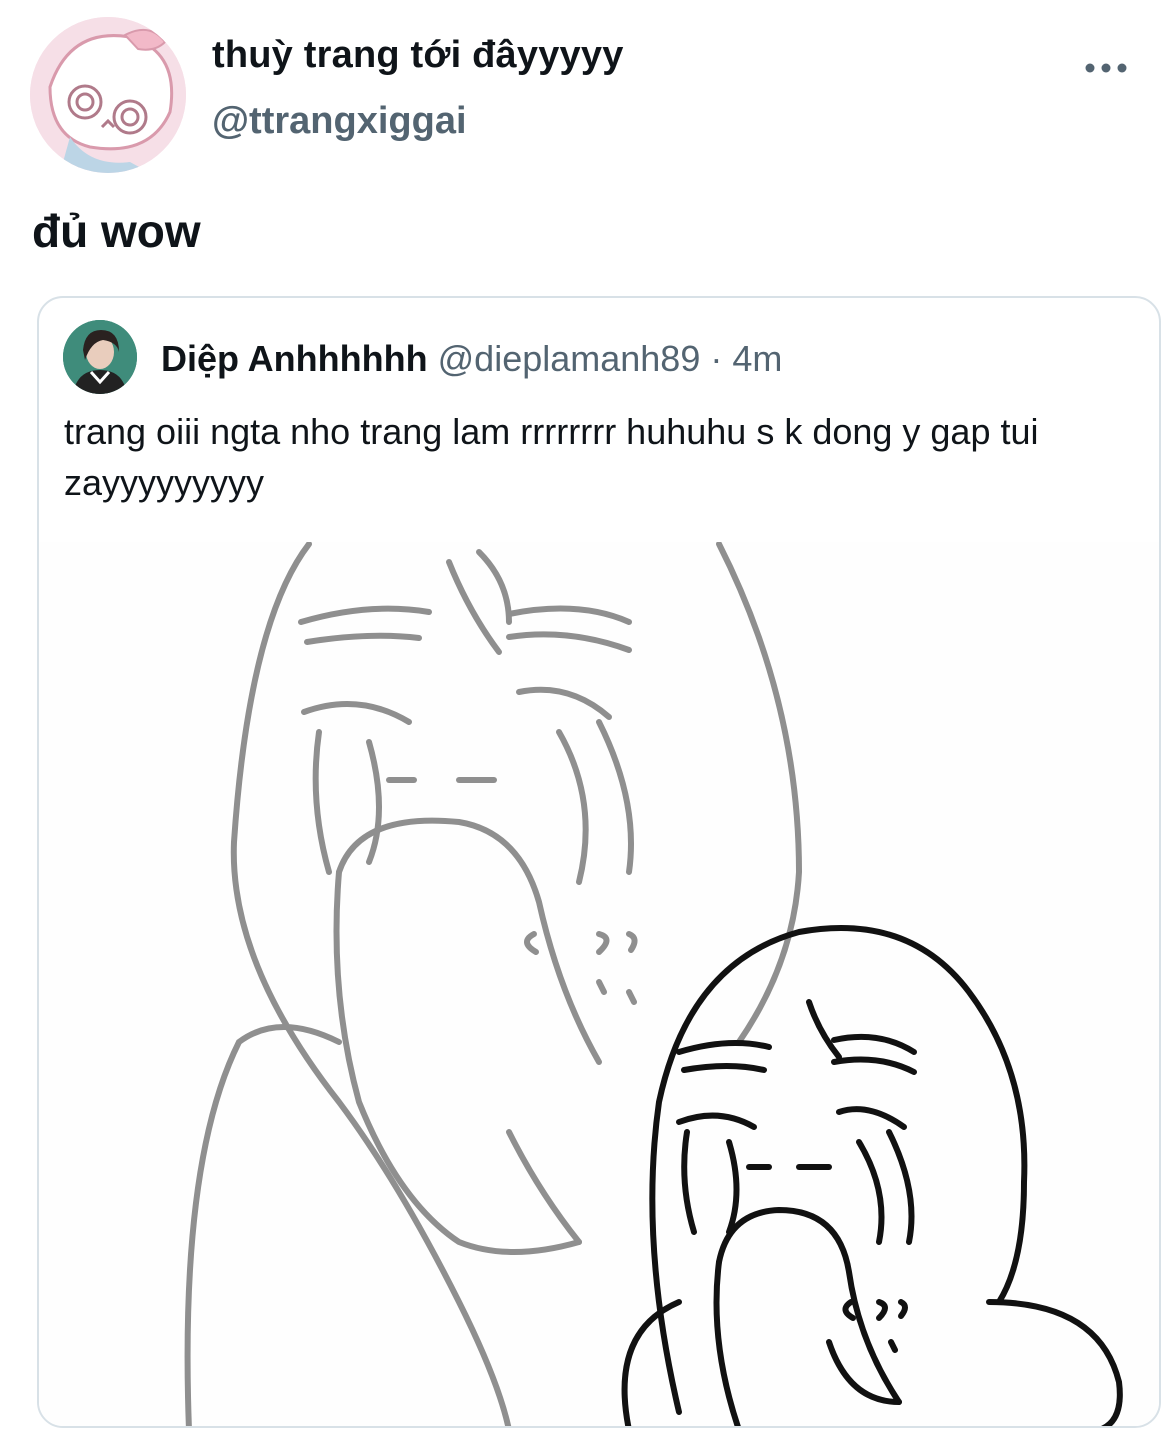 The height and width of the screenshot is (1438, 1170). I want to click on more-options-button, so click(1106, 68).